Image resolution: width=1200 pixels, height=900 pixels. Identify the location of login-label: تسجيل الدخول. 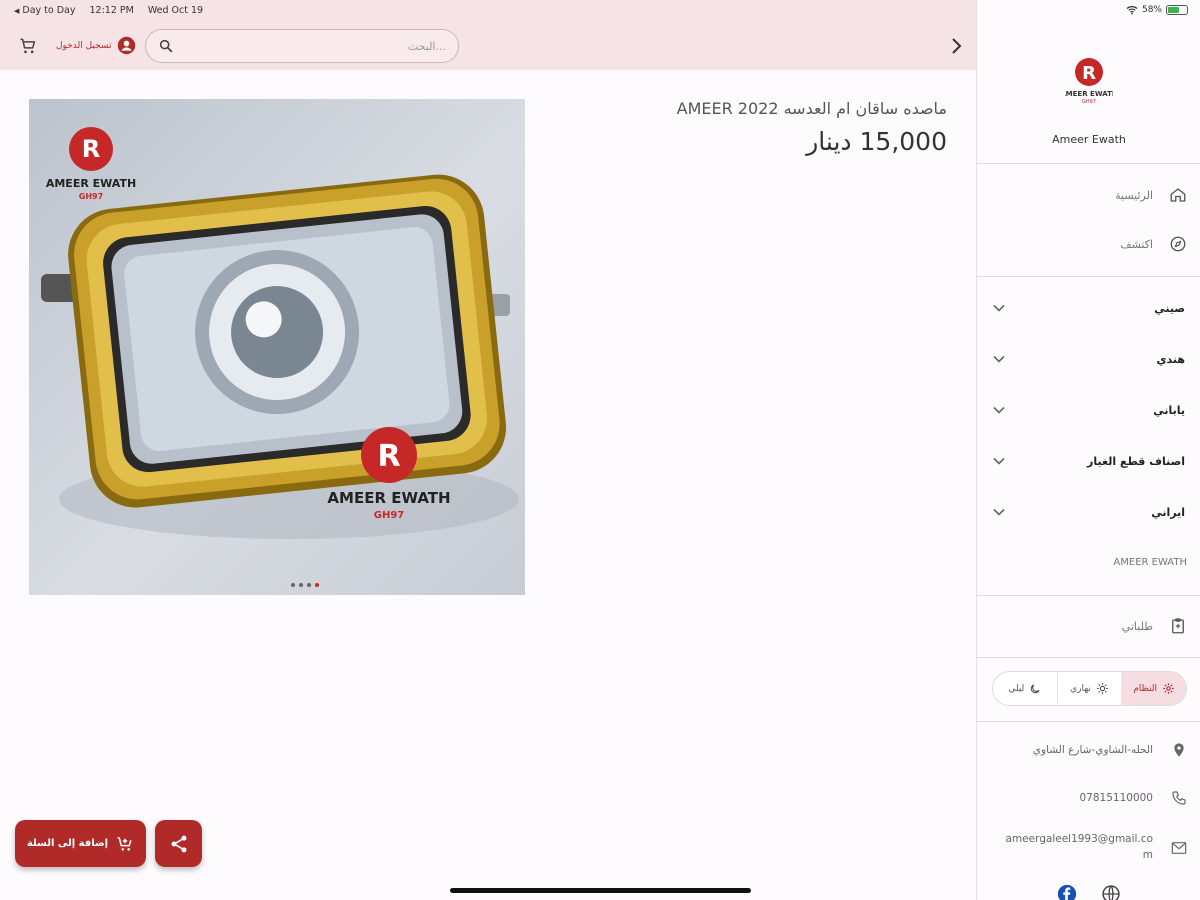
(84, 45).